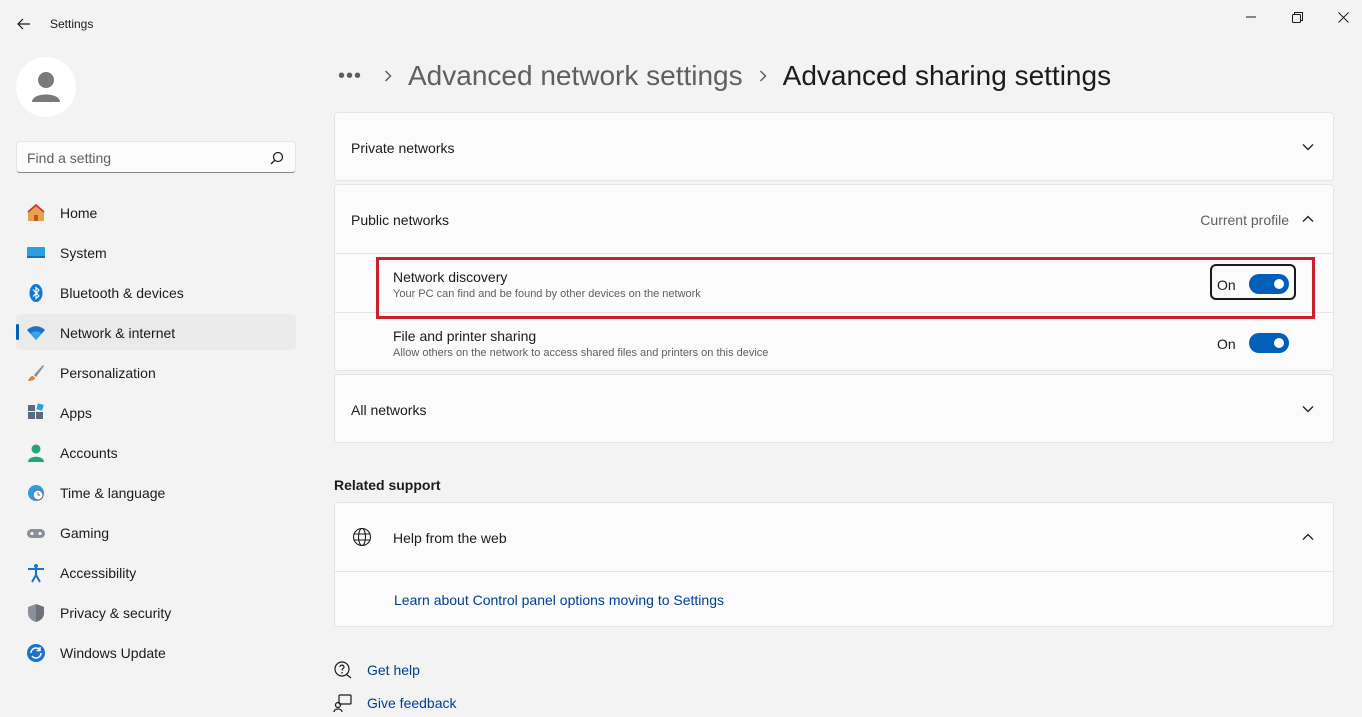  What do you see at coordinates (147, 158) in the screenshot?
I see `search-input` at bounding box center [147, 158].